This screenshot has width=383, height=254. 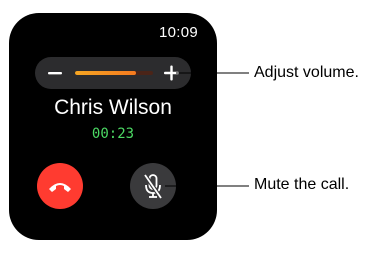 What do you see at coordinates (207, 129) in the screenshot?
I see `callout-leader-lines` at bounding box center [207, 129].